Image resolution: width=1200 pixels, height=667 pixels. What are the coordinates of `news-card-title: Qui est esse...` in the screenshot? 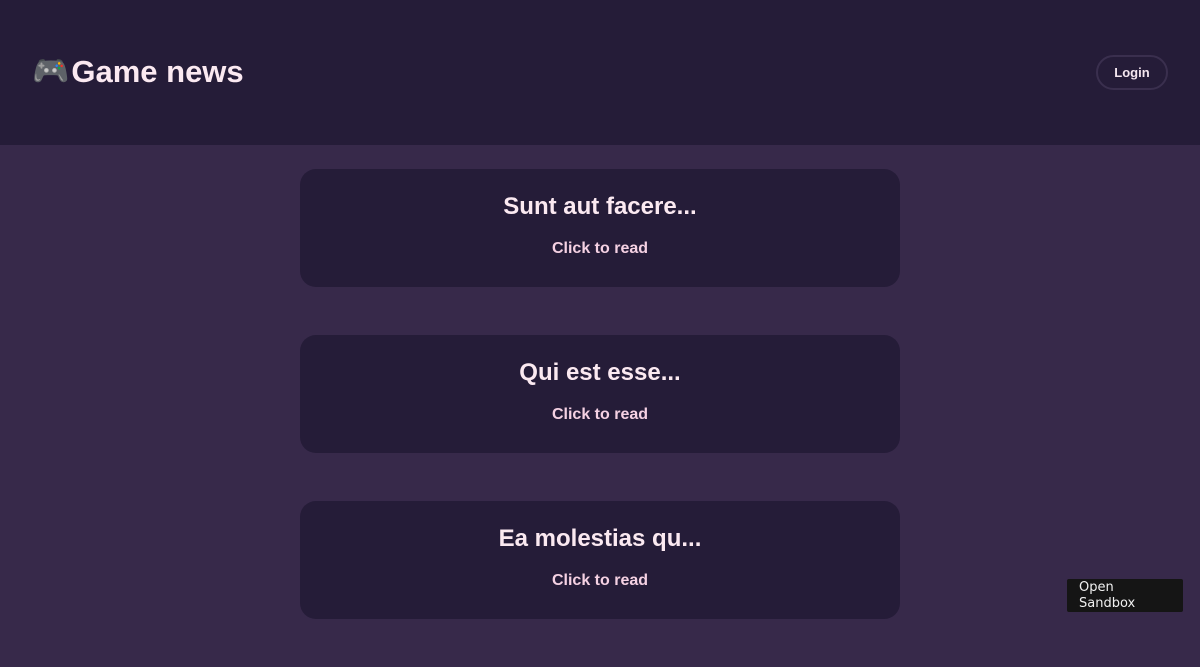 It's located at (600, 372).